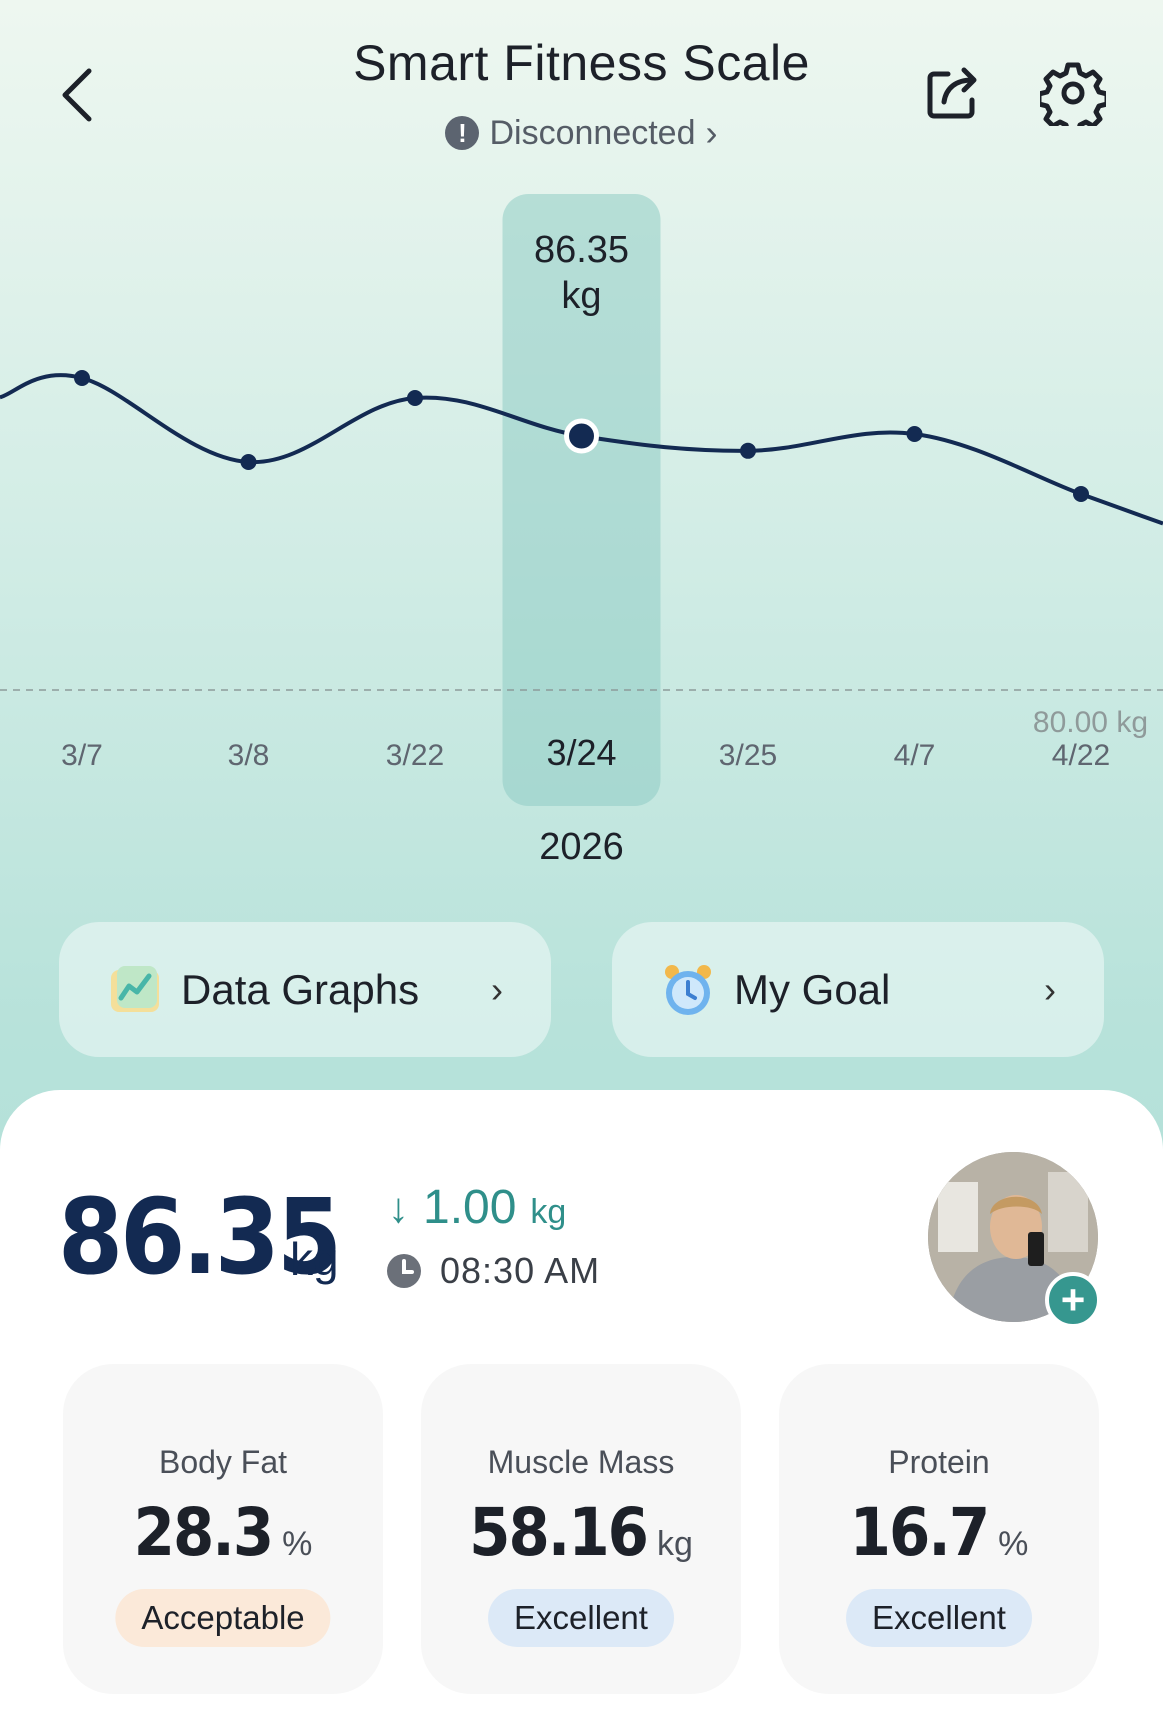 The image size is (1163, 1718). What do you see at coordinates (581, 752) in the screenshot?
I see `x-tick-label: 3/24` at bounding box center [581, 752].